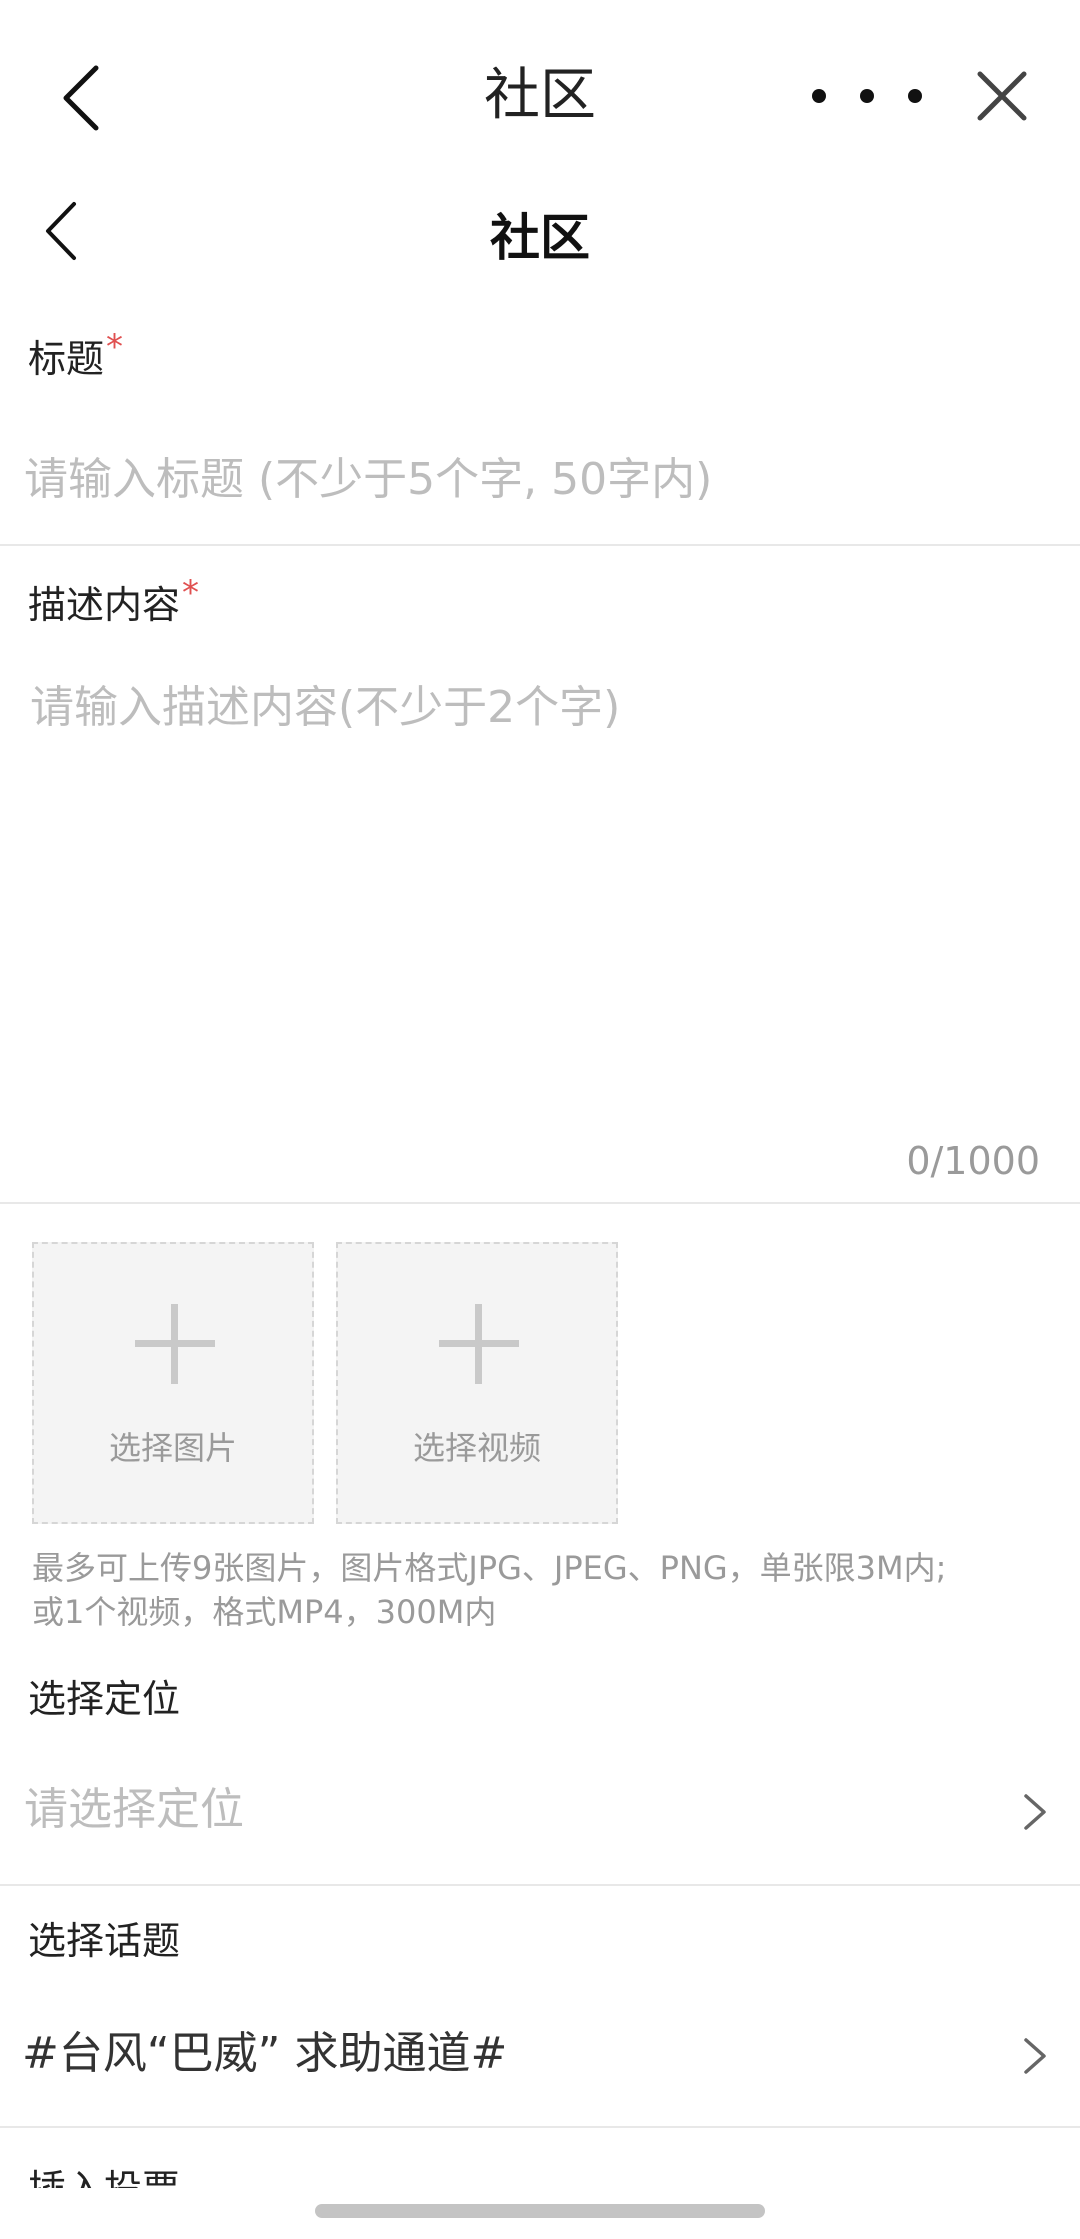 Image resolution: width=1080 pixels, height=2239 pixels. What do you see at coordinates (540, 238) in the screenshot?
I see `page-title: 社区` at bounding box center [540, 238].